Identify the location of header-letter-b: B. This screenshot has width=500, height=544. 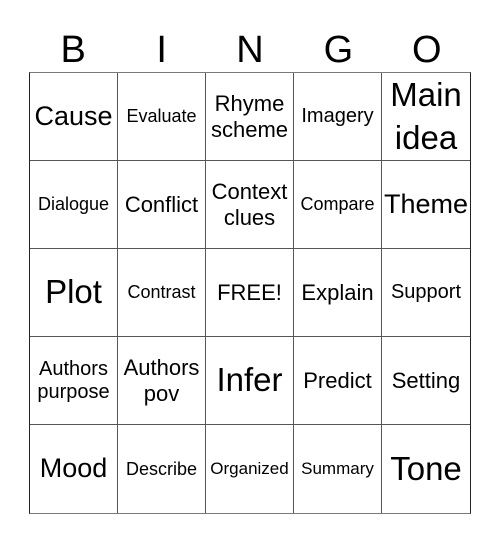
(73, 50).